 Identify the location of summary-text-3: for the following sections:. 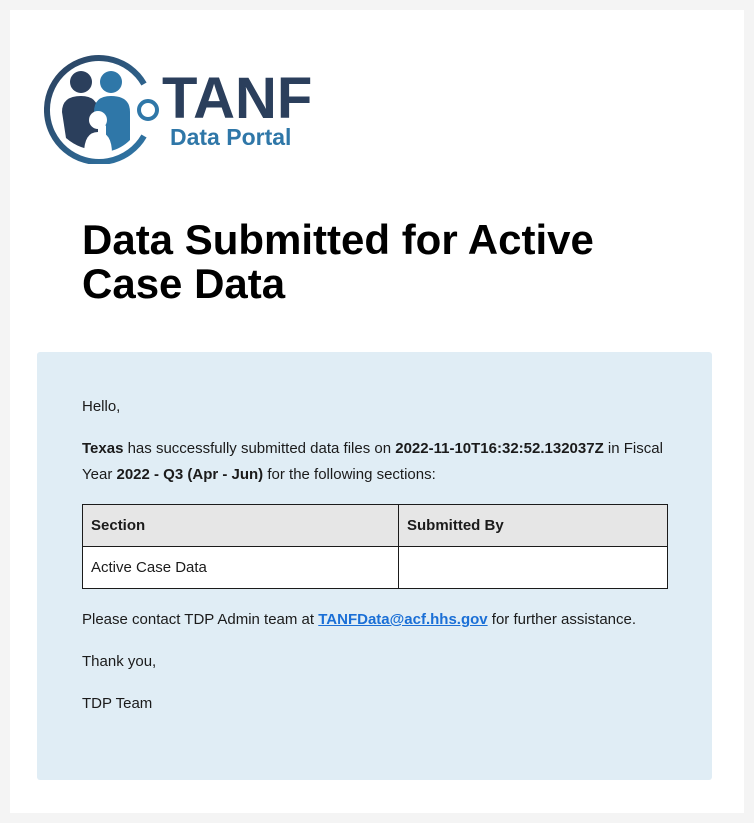
(349, 474).